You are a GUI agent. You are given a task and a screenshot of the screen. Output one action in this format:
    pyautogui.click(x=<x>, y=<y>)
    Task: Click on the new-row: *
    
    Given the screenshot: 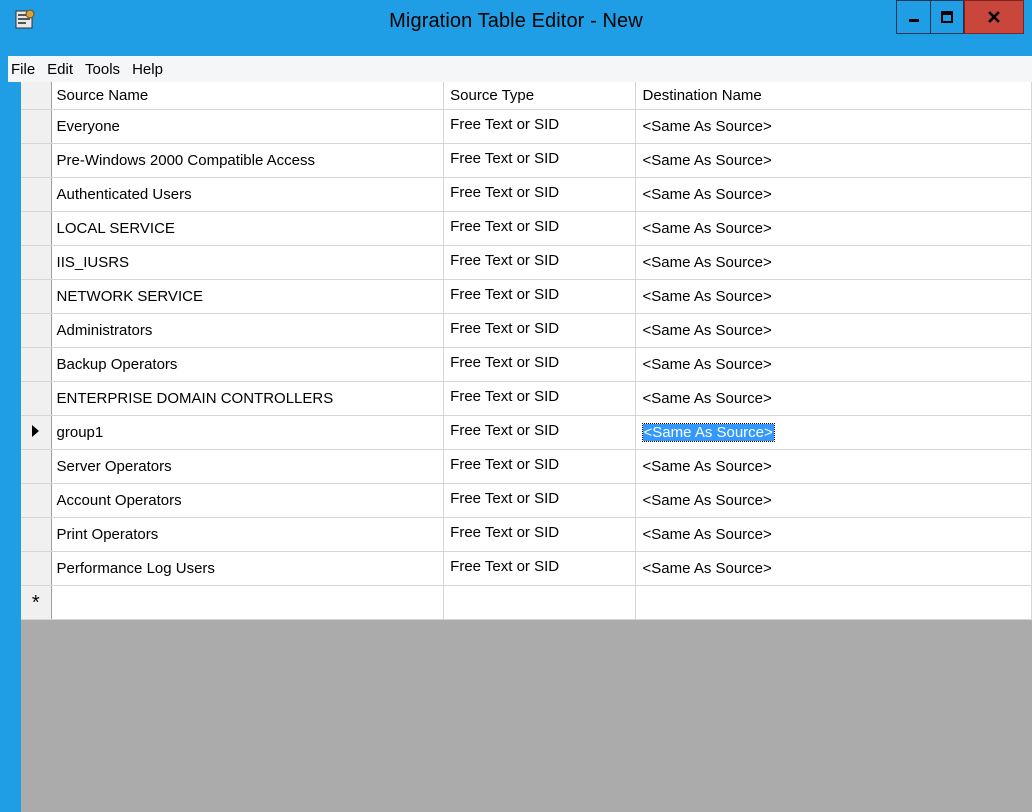 What is the action you would take?
    pyautogui.click(x=526, y=602)
    